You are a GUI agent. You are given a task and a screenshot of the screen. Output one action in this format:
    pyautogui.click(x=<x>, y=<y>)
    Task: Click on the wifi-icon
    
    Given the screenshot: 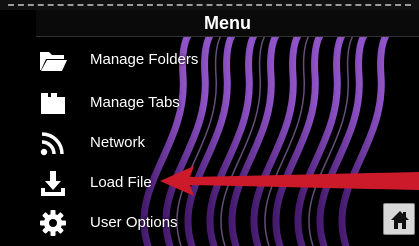 What is the action you would take?
    pyautogui.click(x=52, y=144)
    